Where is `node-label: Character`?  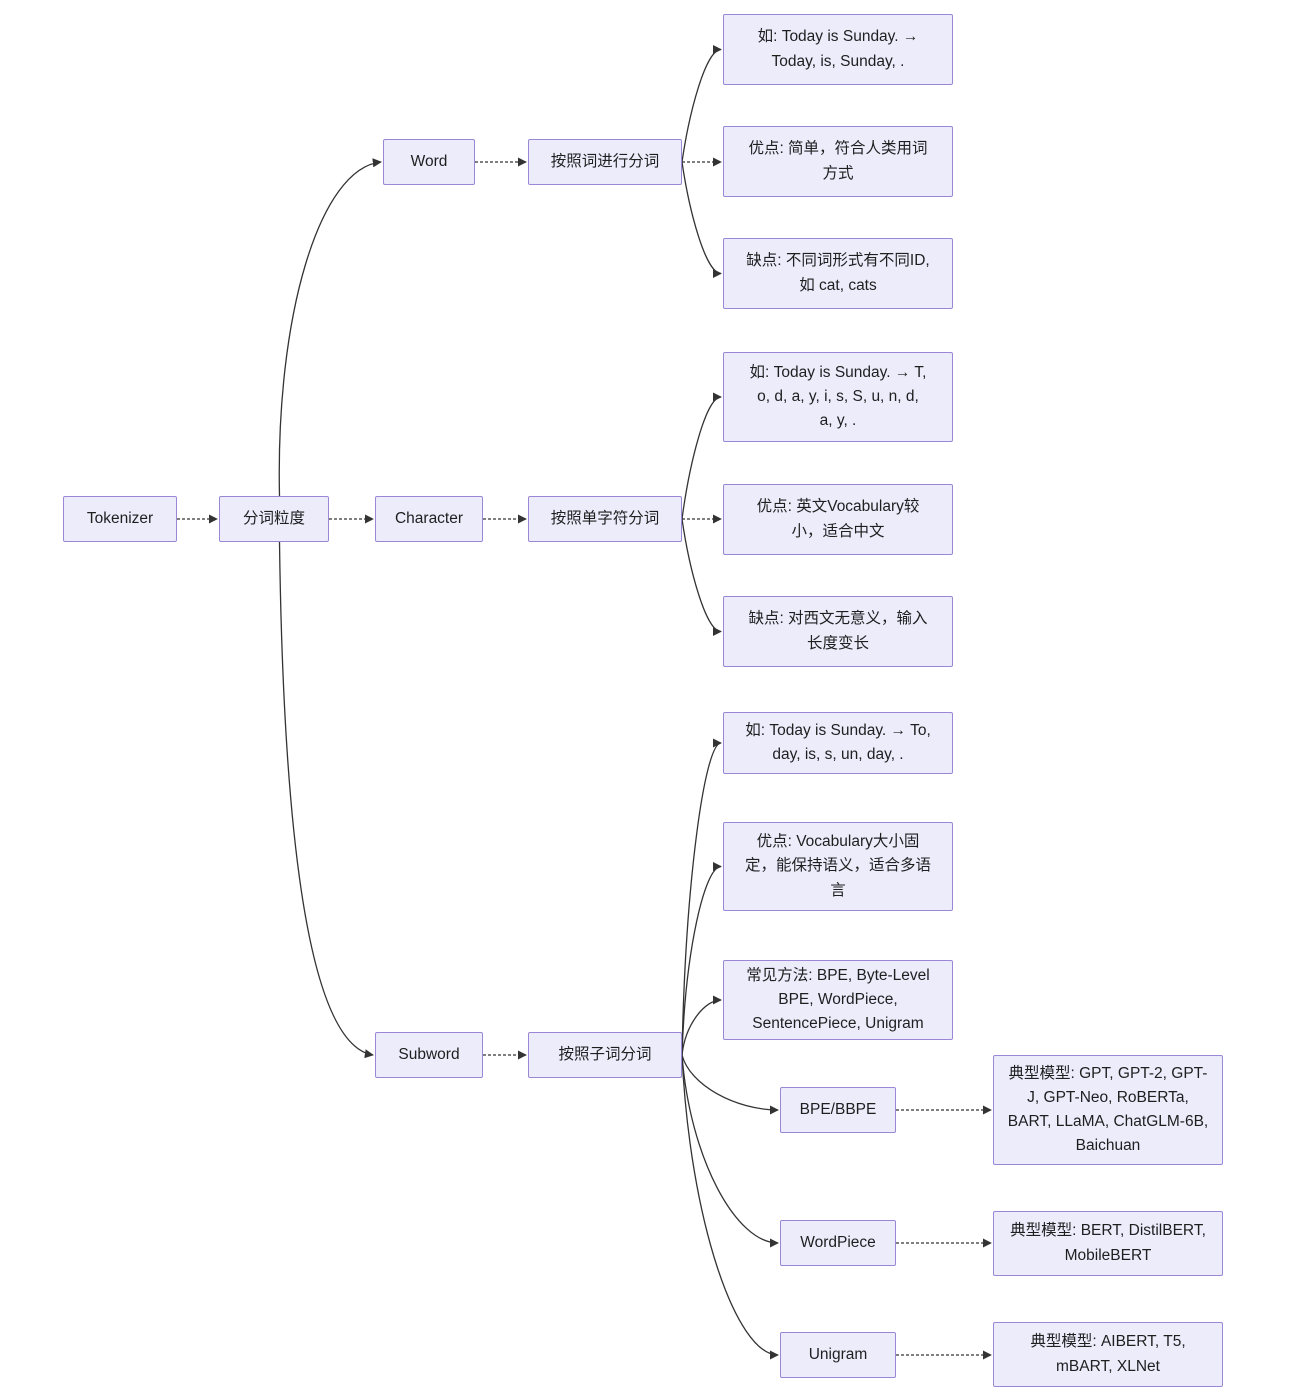 node-label: Character is located at coordinates (429, 518).